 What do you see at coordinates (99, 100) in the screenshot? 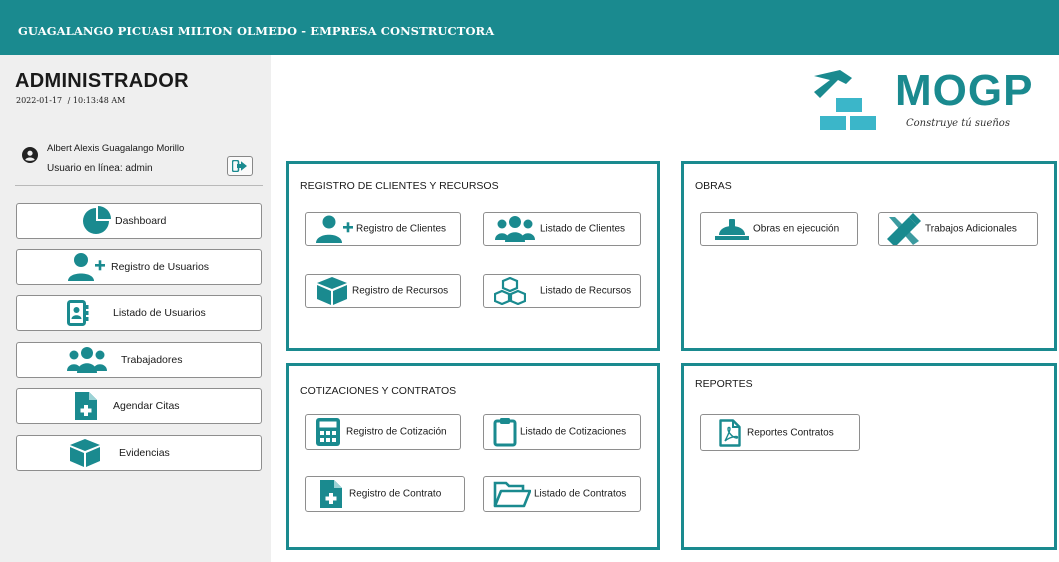
I see `current-time: 10:13:48 AM` at bounding box center [99, 100].